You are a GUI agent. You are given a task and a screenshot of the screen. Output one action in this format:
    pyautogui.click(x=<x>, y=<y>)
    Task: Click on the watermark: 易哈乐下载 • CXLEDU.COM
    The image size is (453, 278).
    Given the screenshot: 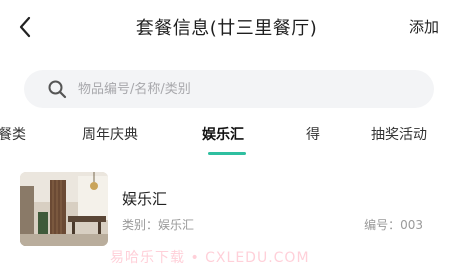 What is the action you would take?
    pyautogui.click(x=210, y=258)
    